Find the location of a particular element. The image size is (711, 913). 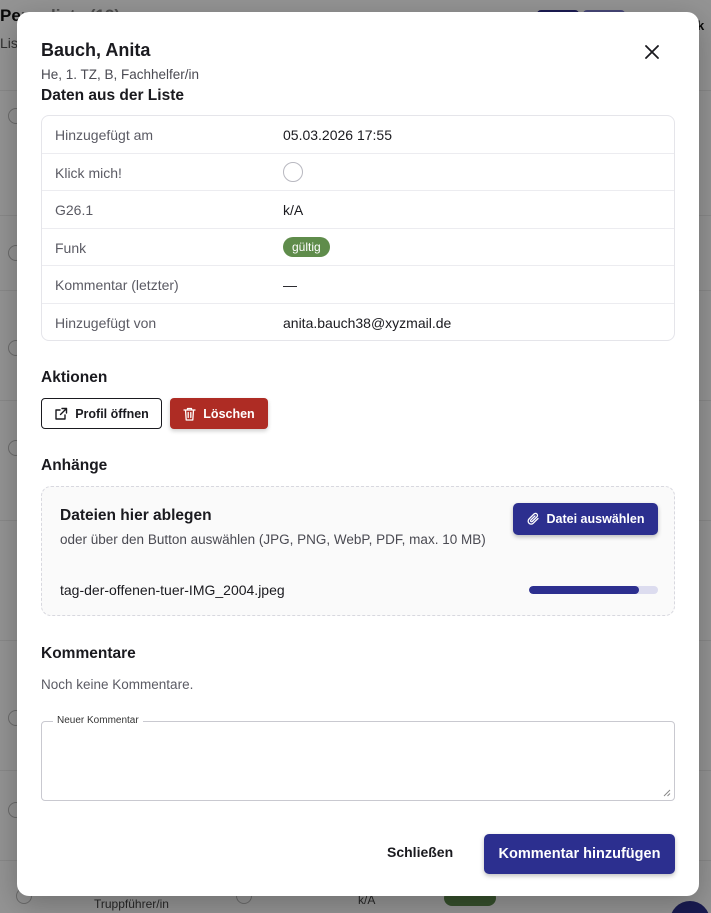

upload-progress-fill is located at coordinates (584, 590).